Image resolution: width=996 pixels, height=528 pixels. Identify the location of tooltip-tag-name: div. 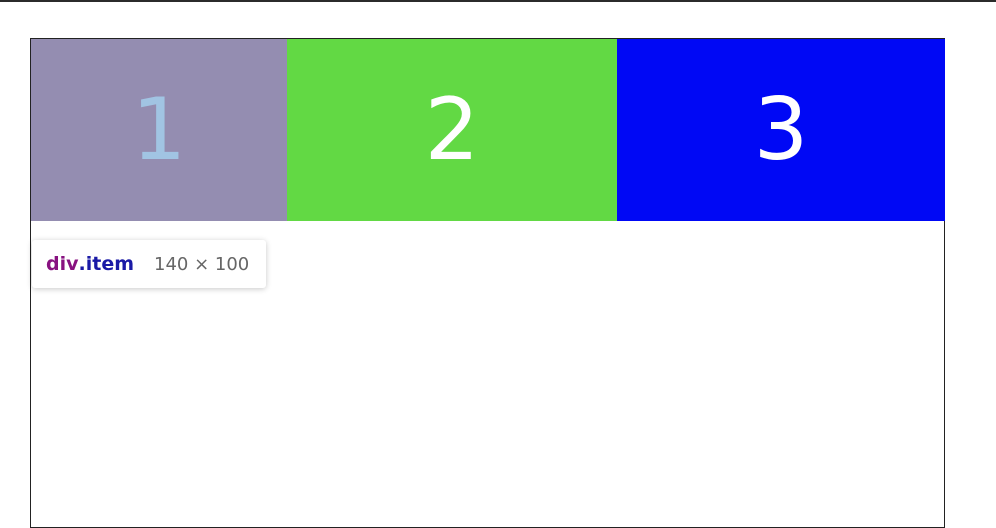
(62, 264).